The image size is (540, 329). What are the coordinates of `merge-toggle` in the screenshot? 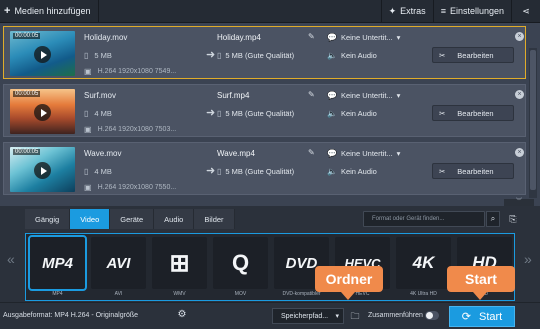 It's located at (432, 315).